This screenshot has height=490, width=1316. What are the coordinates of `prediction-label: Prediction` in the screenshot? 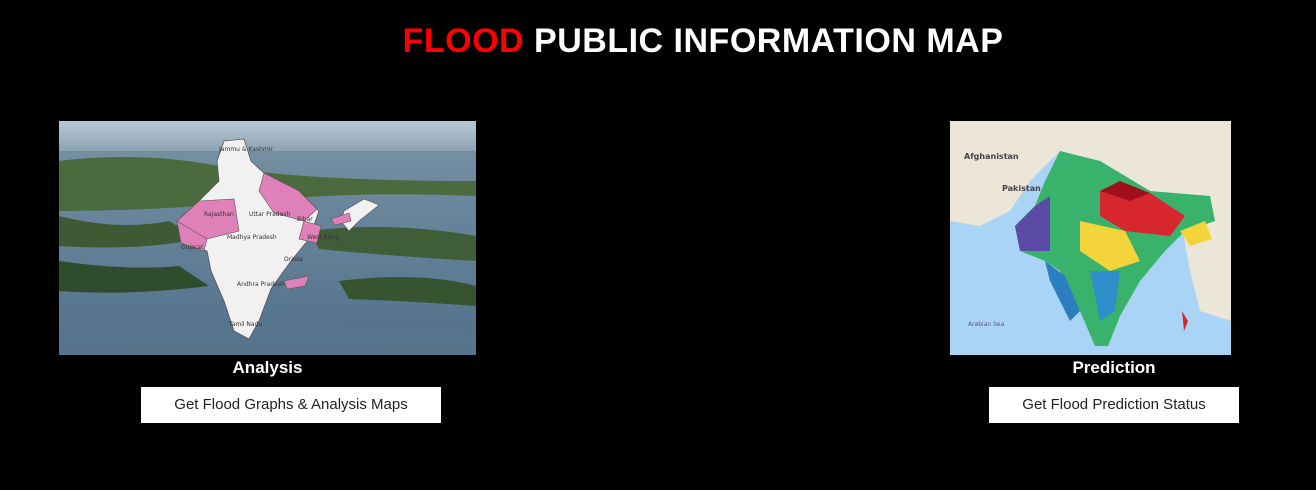 It's located at (1114, 367).